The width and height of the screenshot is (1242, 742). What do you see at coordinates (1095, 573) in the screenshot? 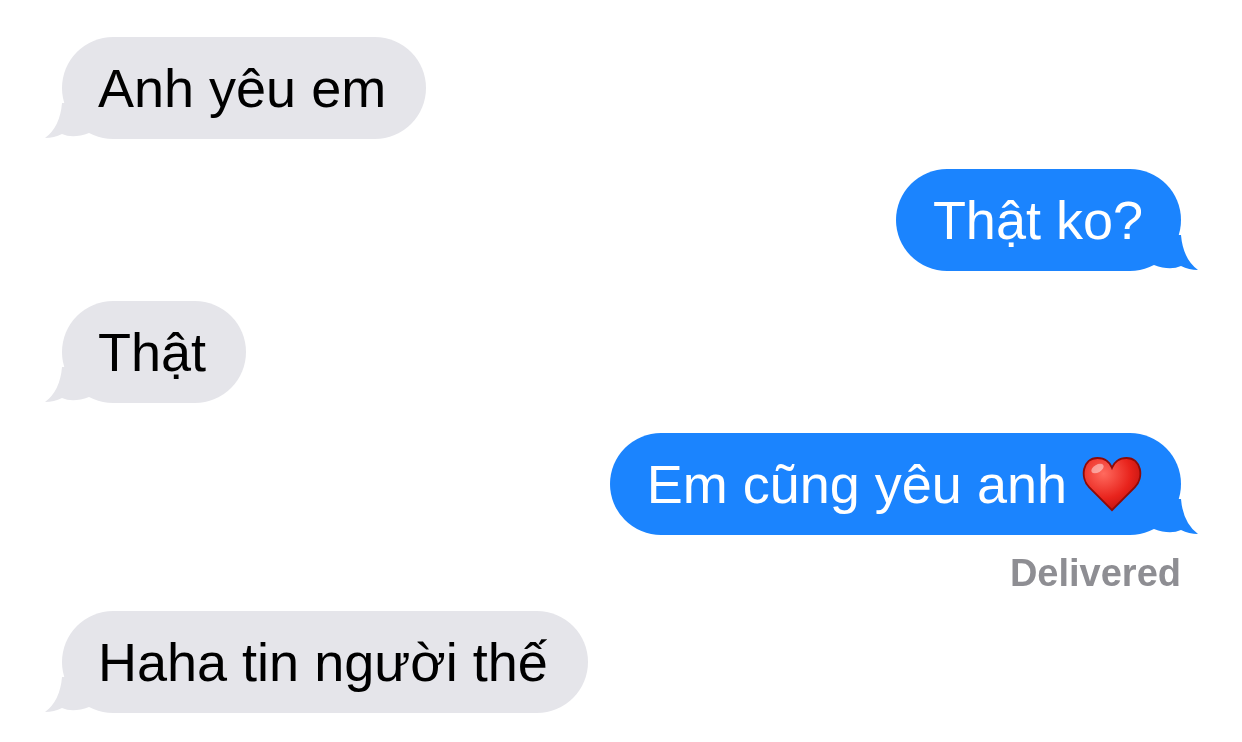
I see `delivery-status: Delivered` at bounding box center [1095, 573].